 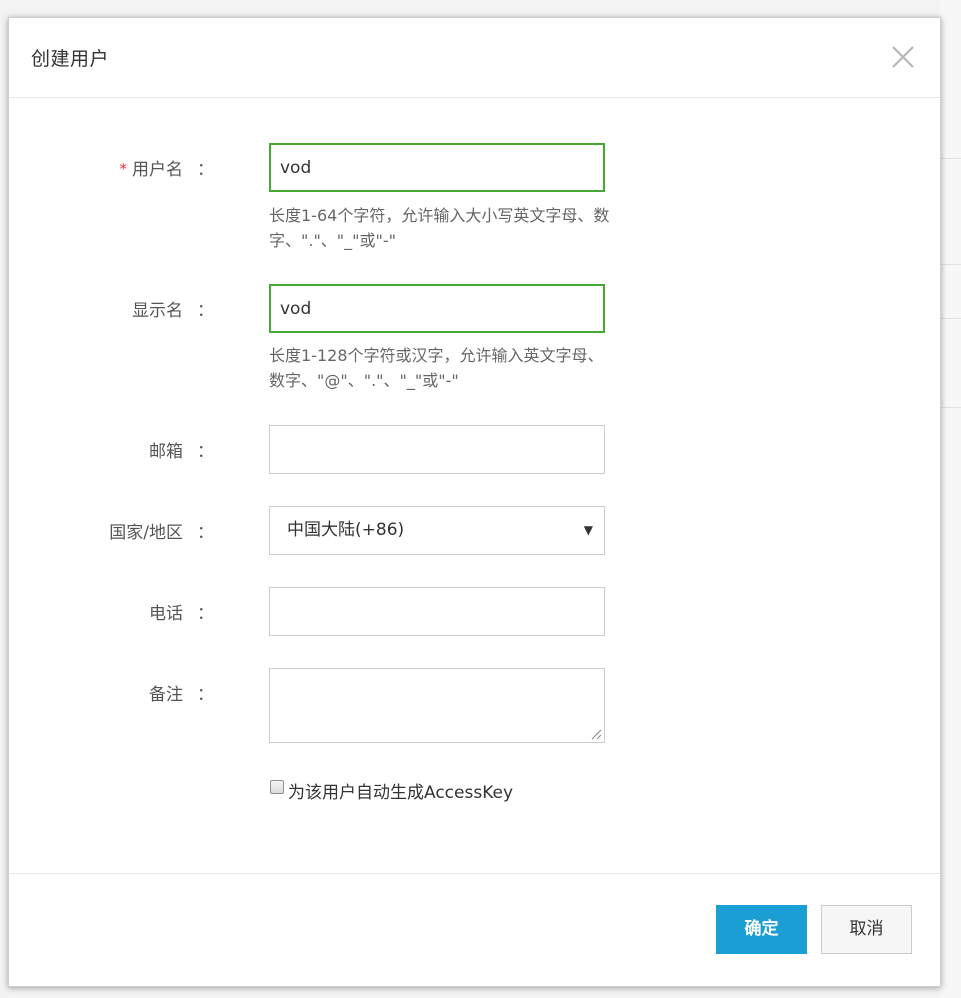 I want to click on footer-divider, so click(x=474, y=873).